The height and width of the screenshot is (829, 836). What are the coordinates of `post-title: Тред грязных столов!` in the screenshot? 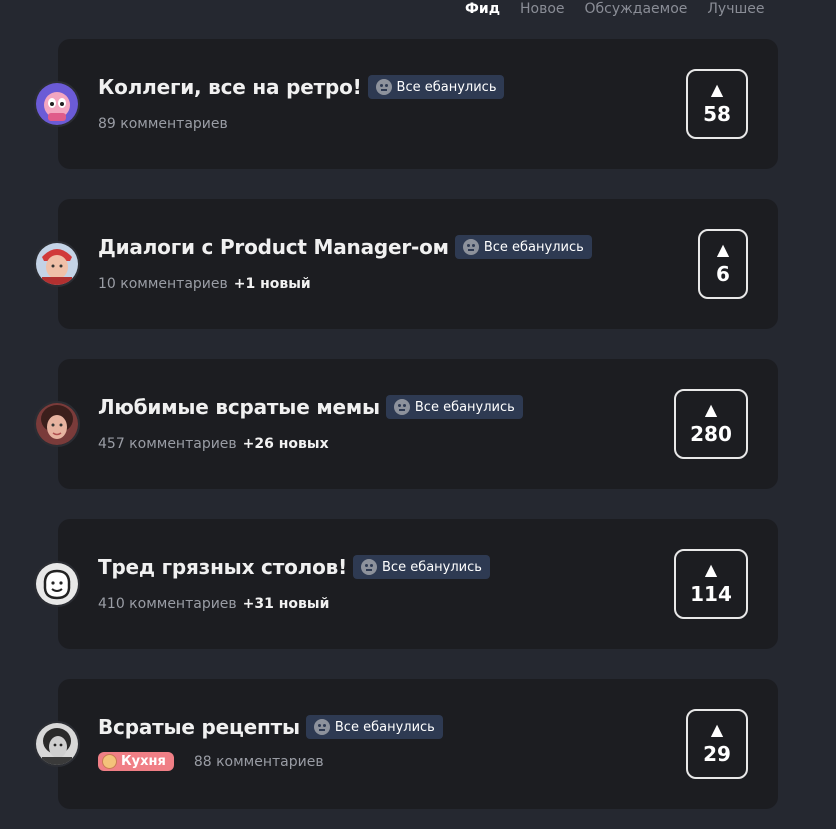 It's located at (222, 567).